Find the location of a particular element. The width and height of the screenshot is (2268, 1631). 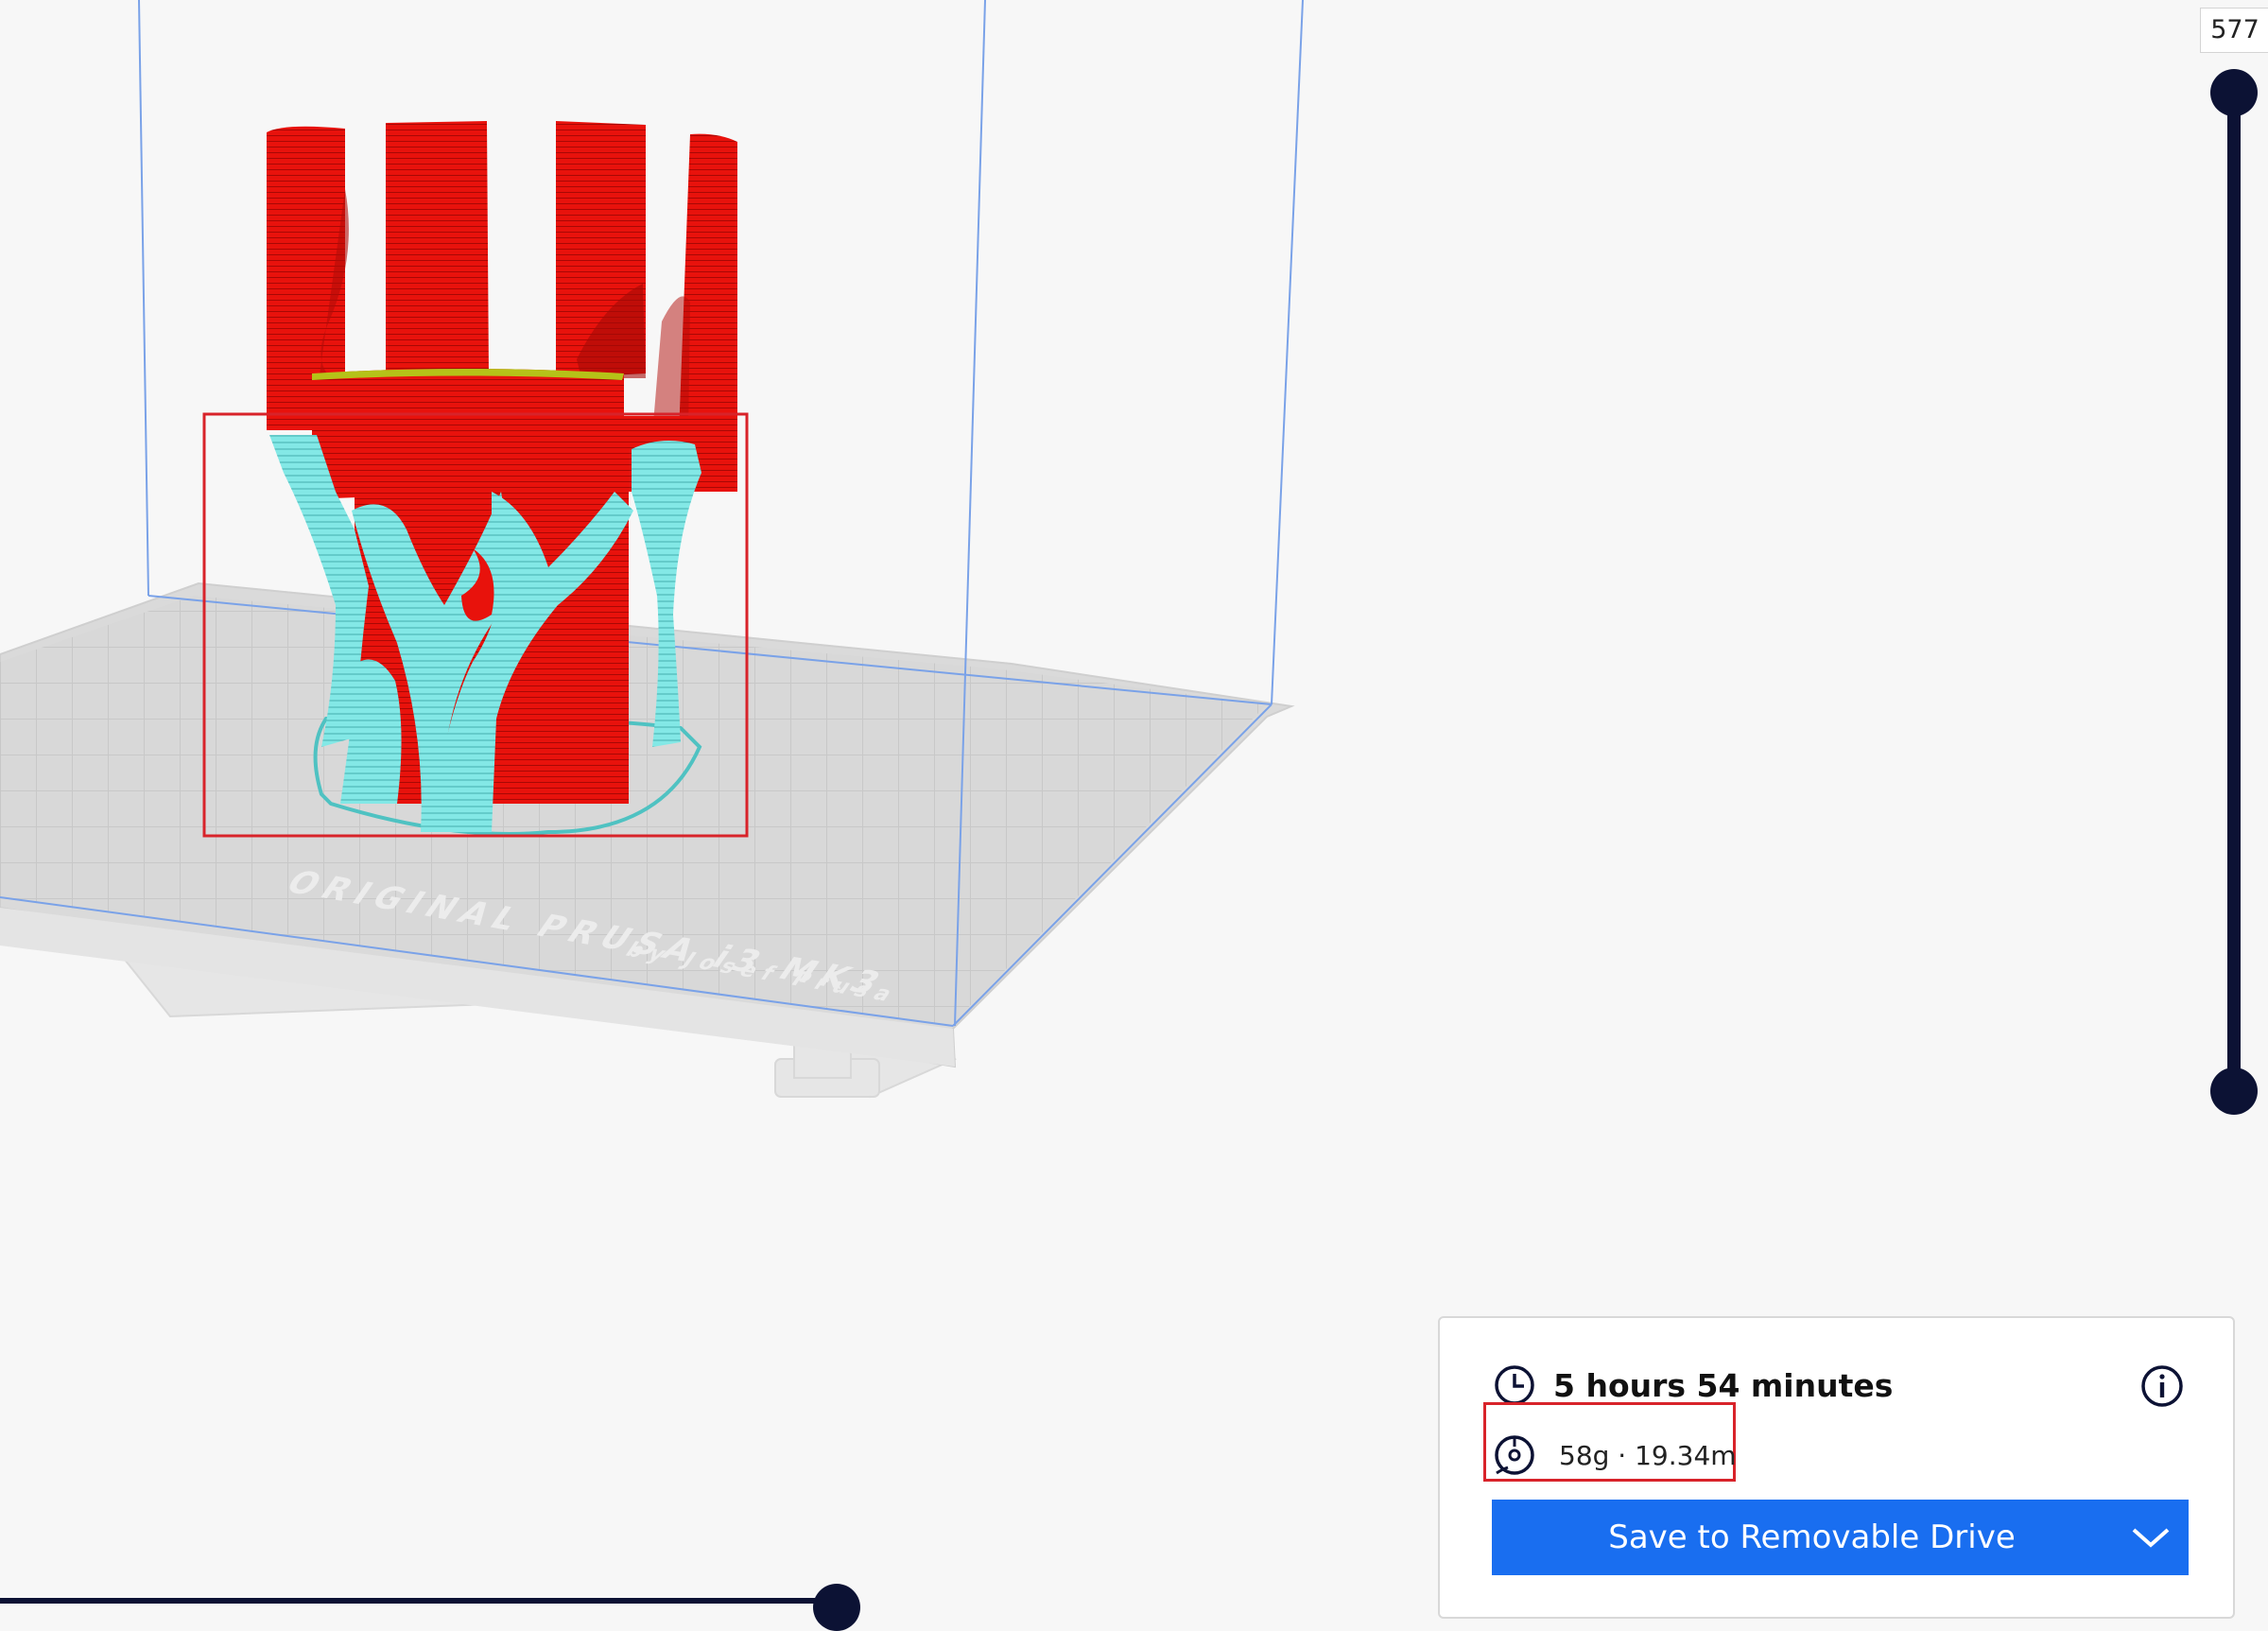

layer-slider-top-handle is located at coordinates (2234, 92).